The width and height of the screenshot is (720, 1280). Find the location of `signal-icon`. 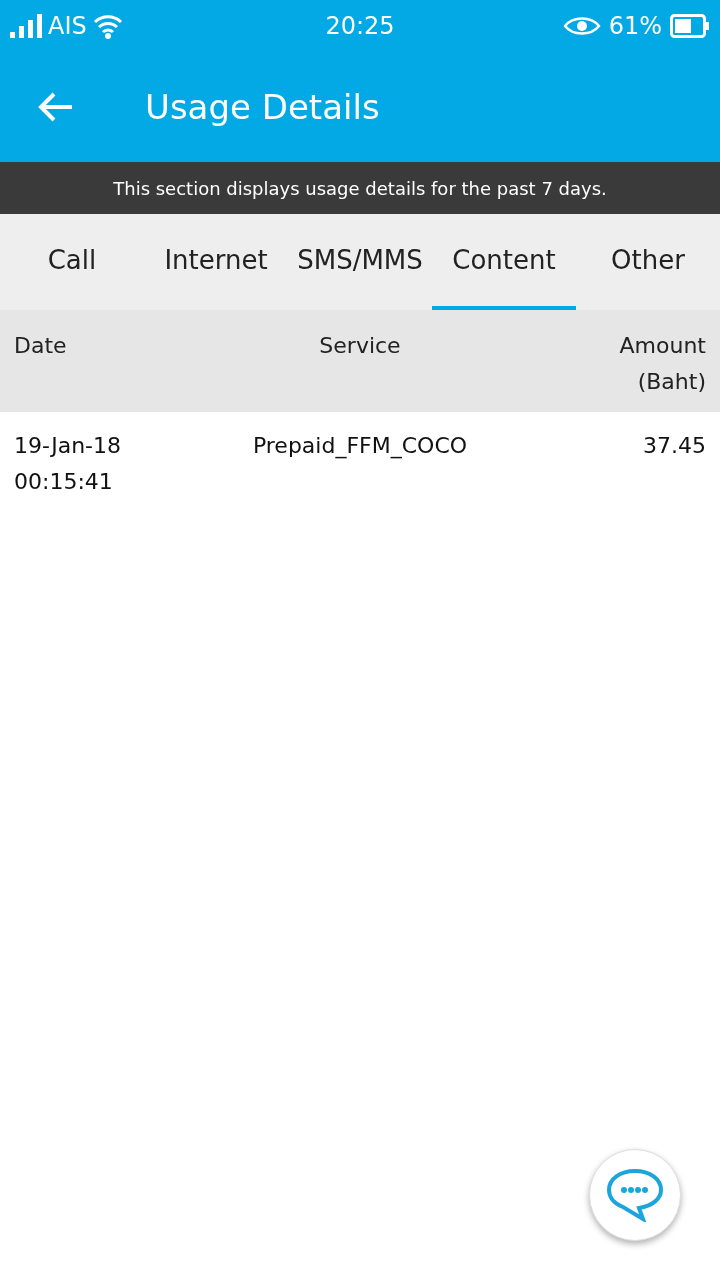

signal-icon is located at coordinates (26, 26).